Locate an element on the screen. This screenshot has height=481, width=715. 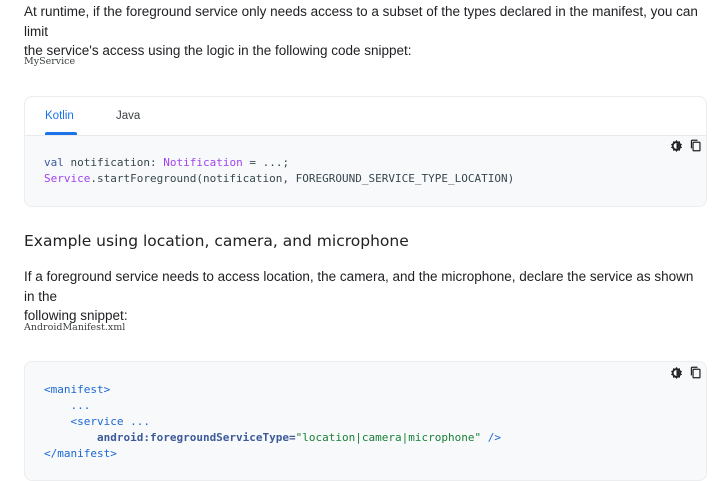
tag-close: /> is located at coordinates (491, 437).